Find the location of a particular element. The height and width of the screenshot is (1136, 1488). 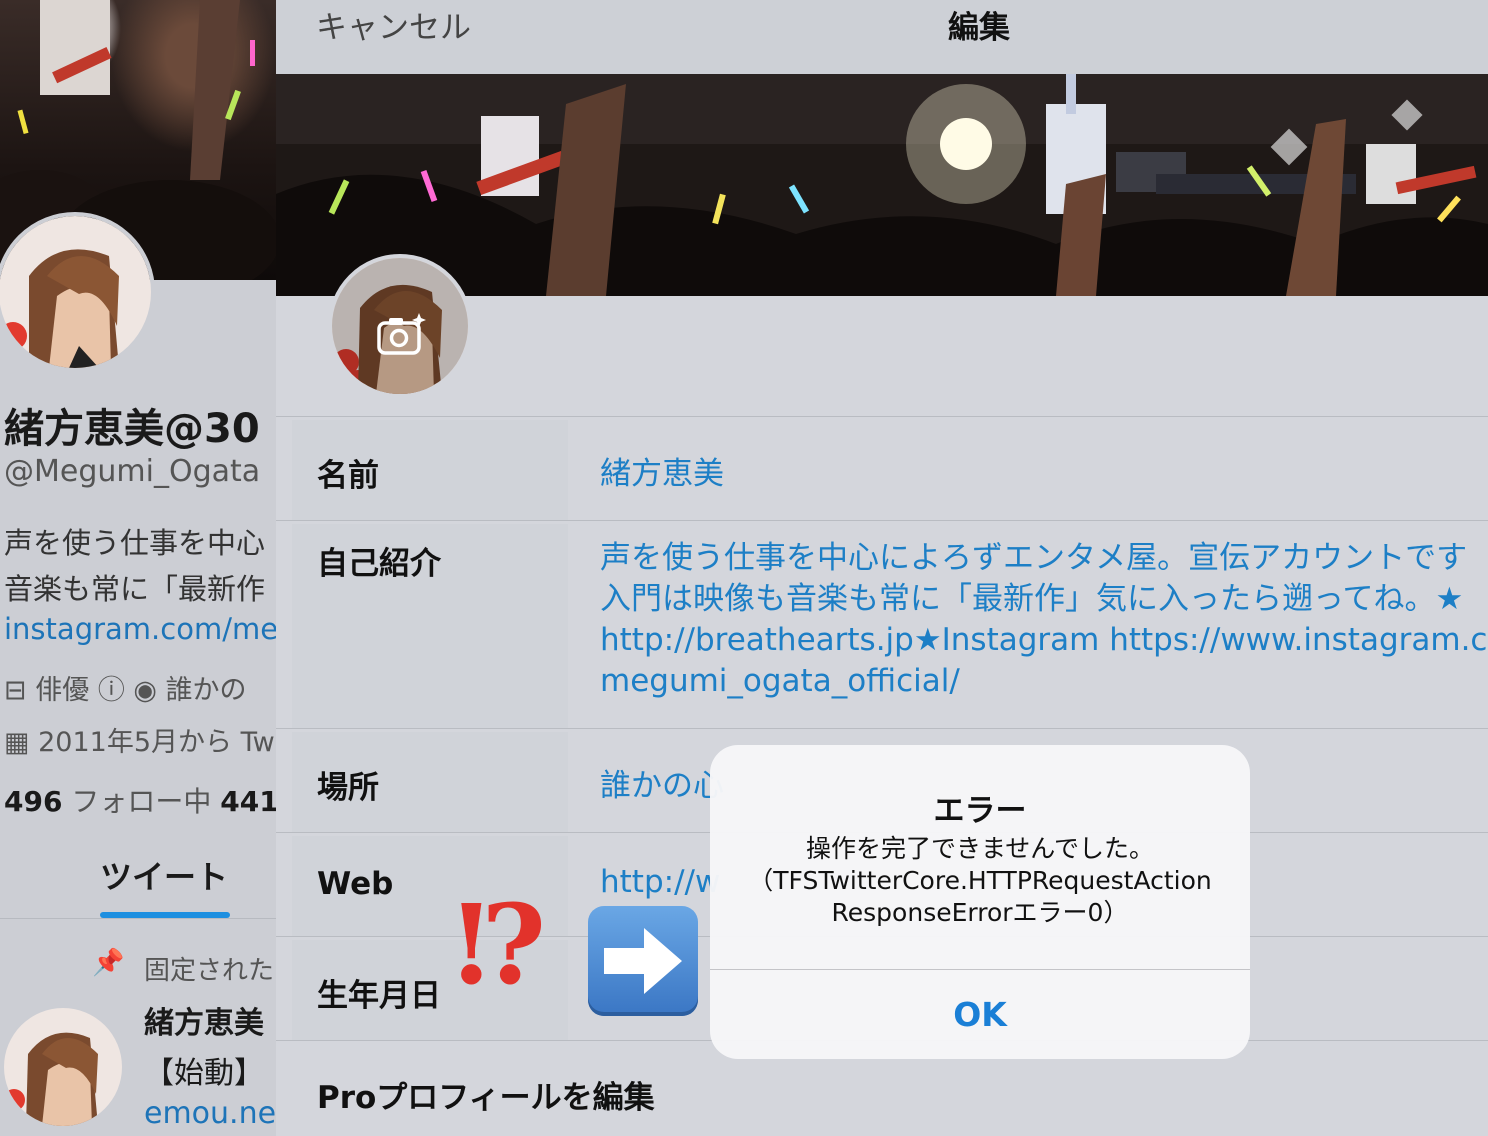

pin-icon: 📌 is located at coordinates (108, 963).